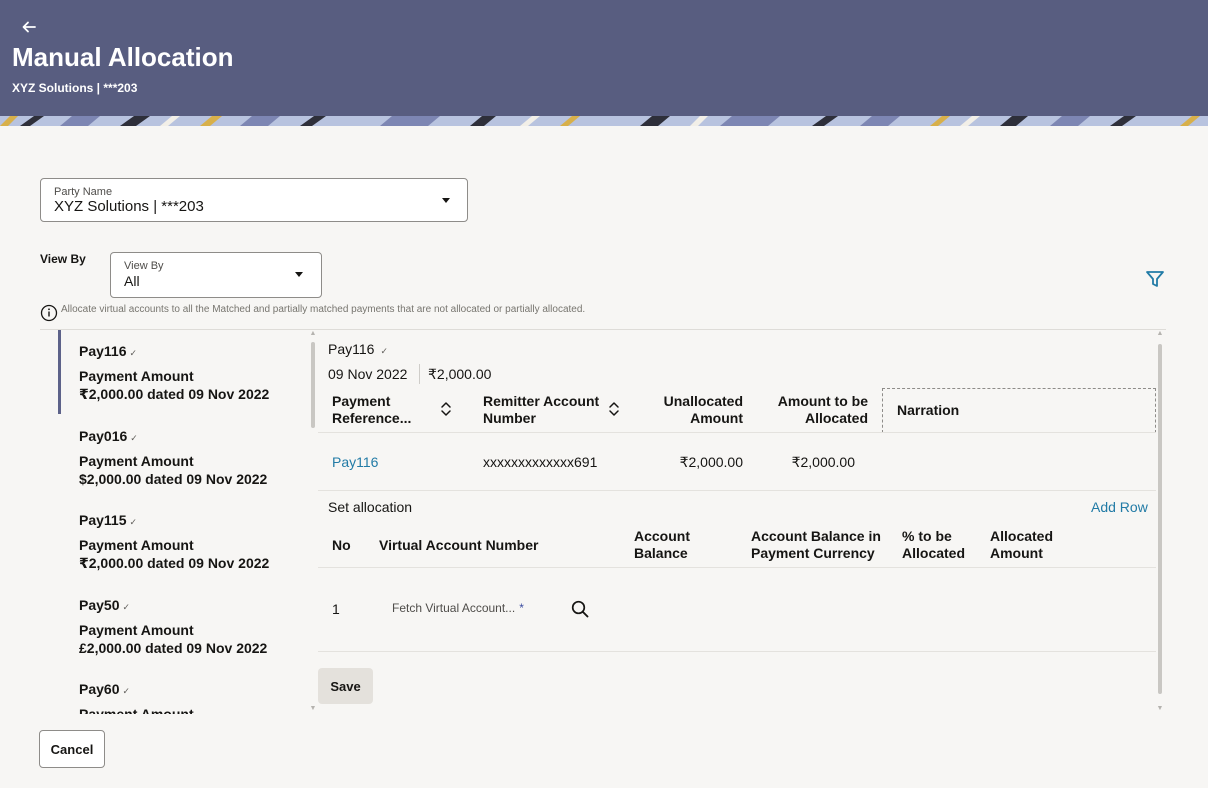 The height and width of the screenshot is (788, 1208). I want to click on col-amount-to-be-allocated: Amount to be Allocated, so click(822, 409).